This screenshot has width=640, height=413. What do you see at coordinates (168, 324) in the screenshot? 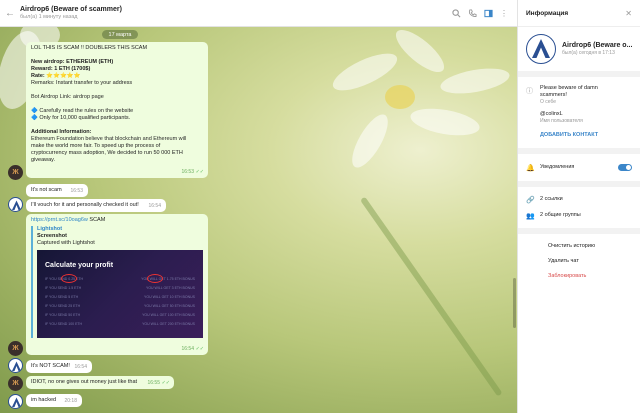
I see `preview-row-right: YOU WILL GET 200 ETH BONUS` at bounding box center [168, 324].